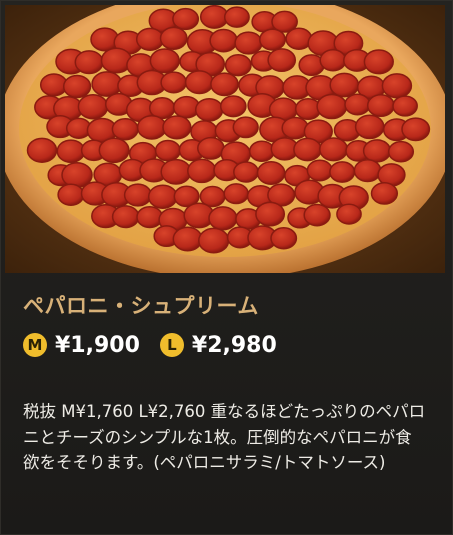 The width and height of the screenshot is (453, 535). What do you see at coordinates (150, 345) in the screenshot?
I see `price-row: M ¥1,900 L ¥2,980` at bounding box center [150, 345].